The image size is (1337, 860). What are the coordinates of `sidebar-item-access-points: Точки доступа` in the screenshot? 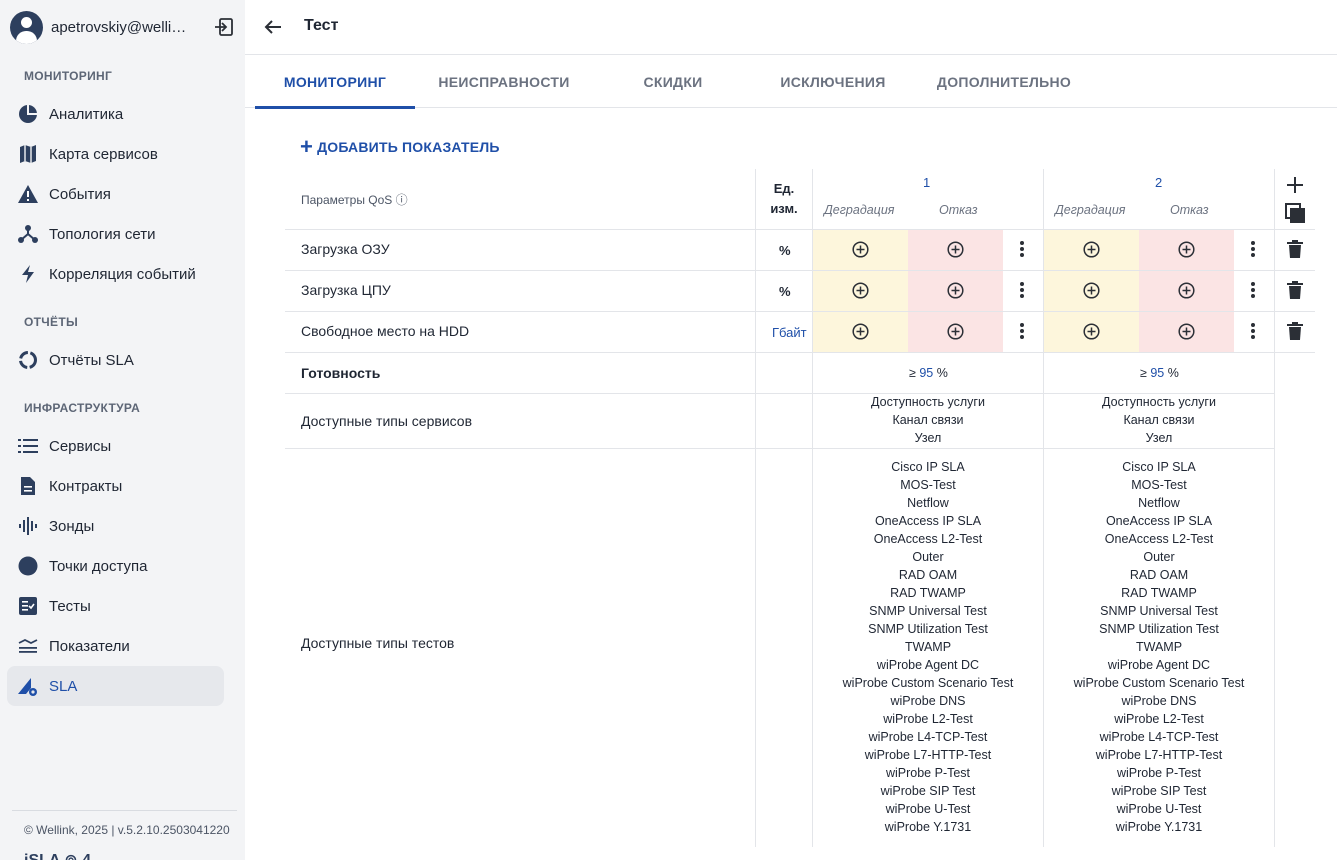 It's located at (115, 566).